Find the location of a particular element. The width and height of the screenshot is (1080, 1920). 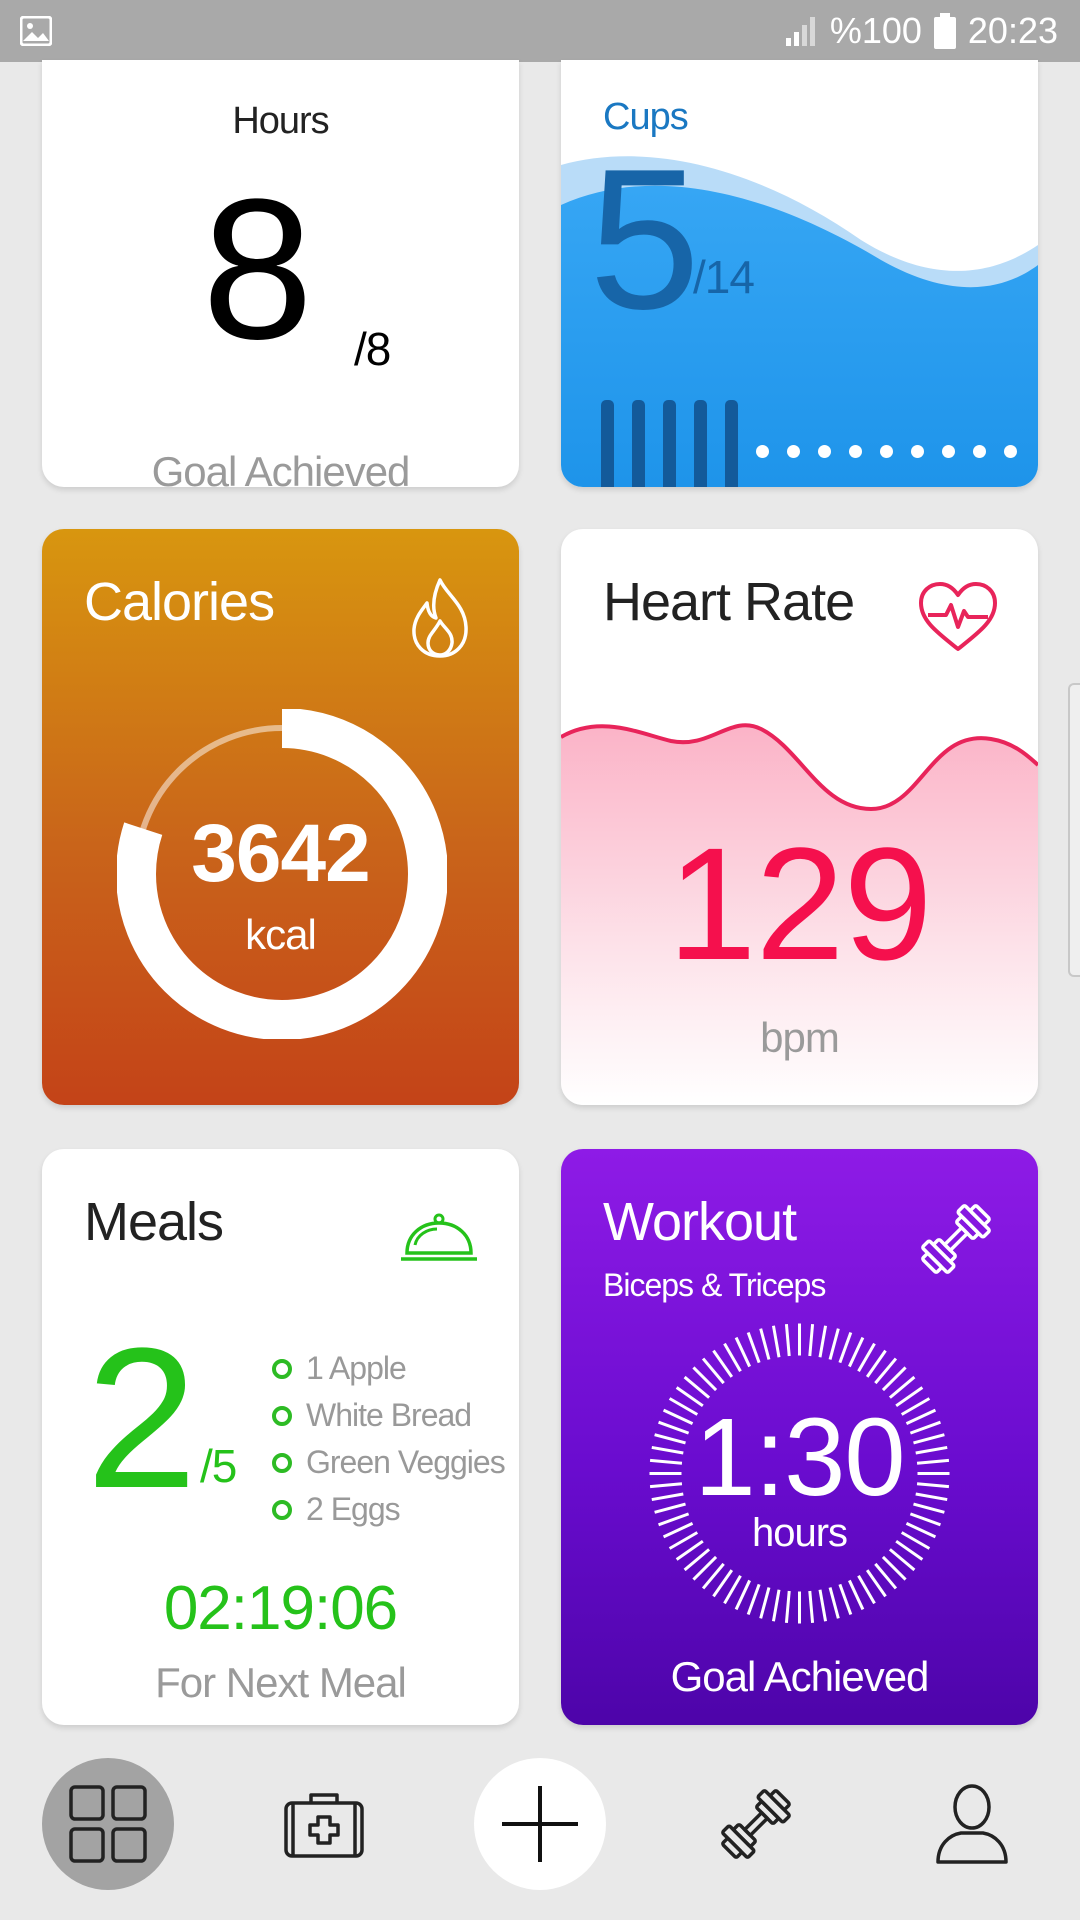

heart-pulse-icon is located at coordinates (958, 616).